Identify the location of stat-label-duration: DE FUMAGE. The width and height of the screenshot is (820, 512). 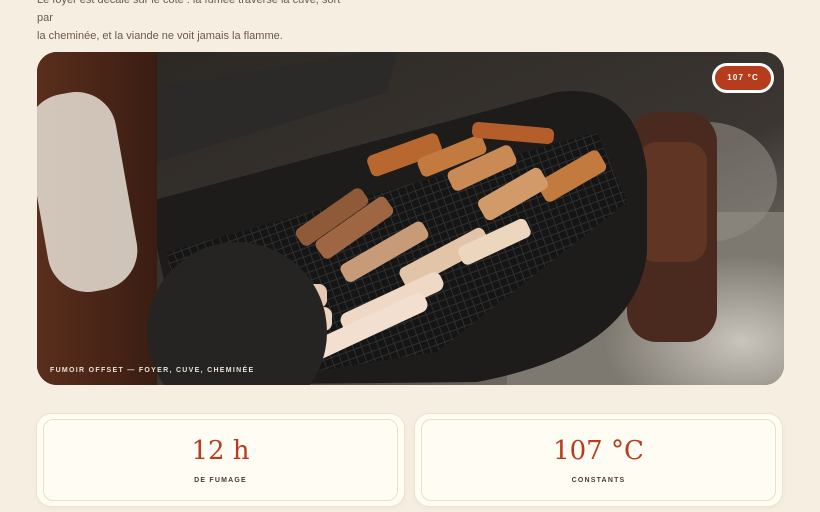
(220, 480).